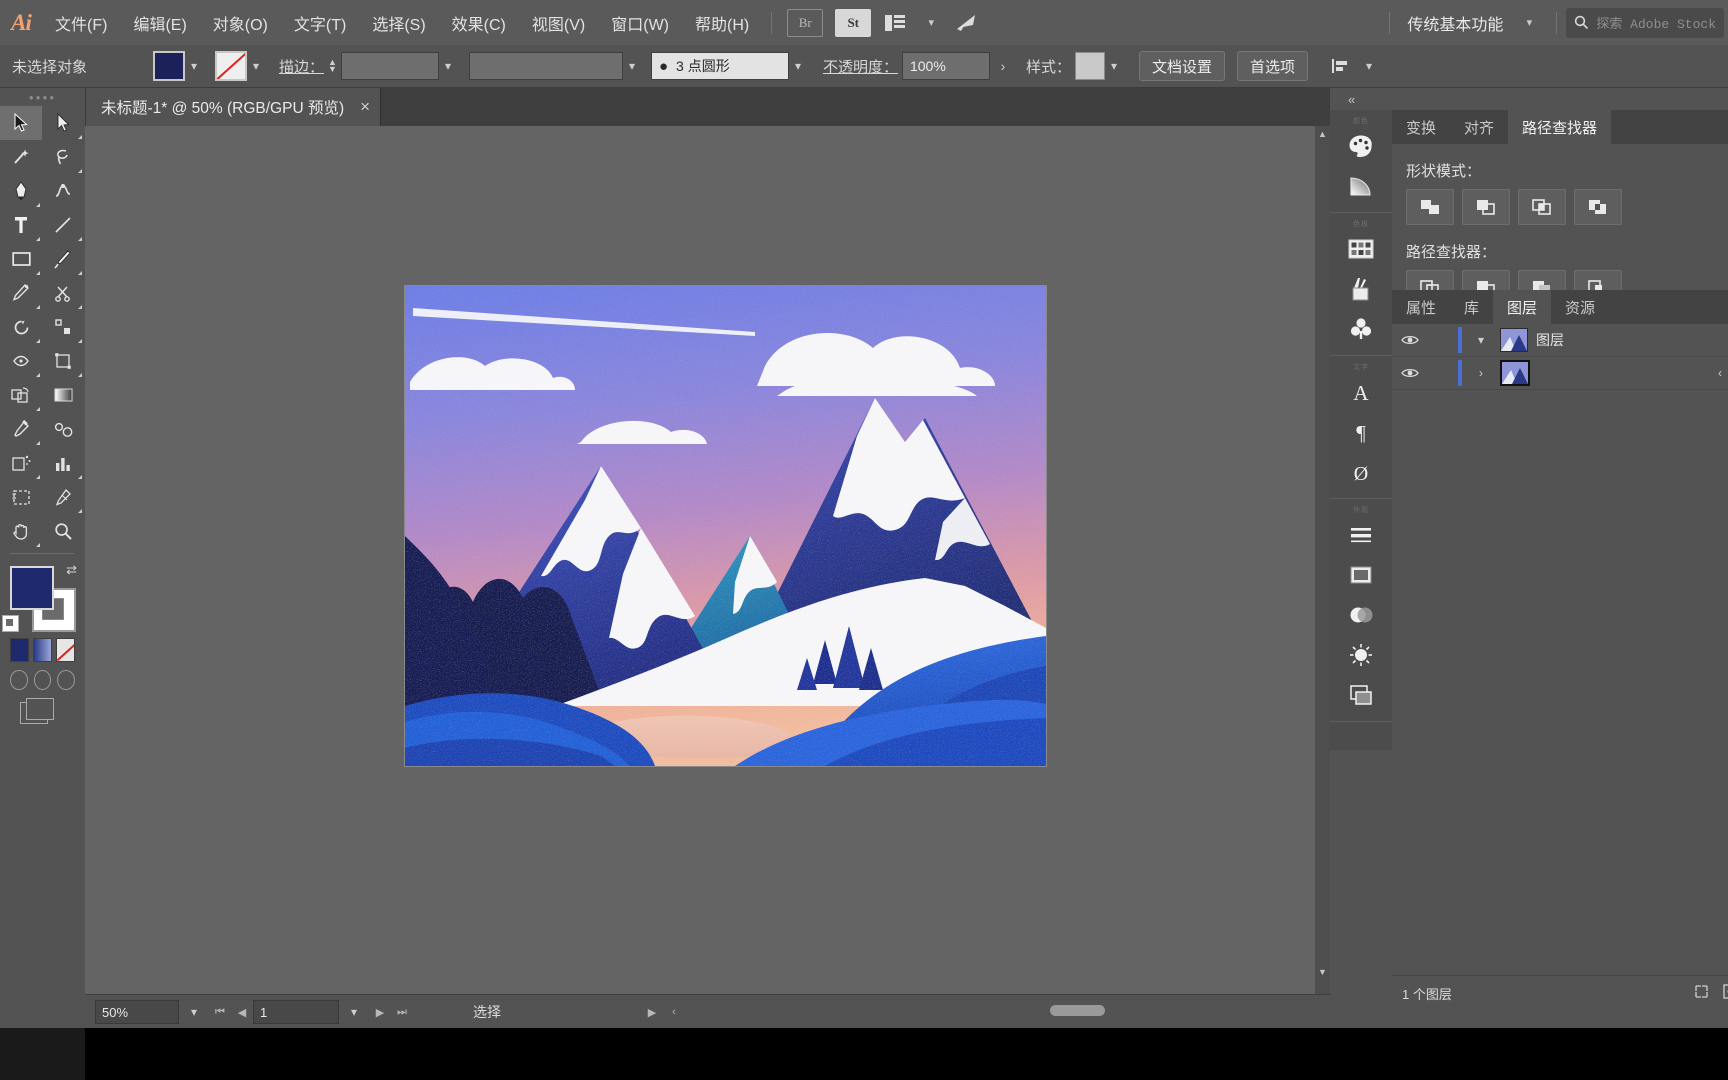 The height and width of the screenshot is (1080, 1728). I want to click on align-chevron-down-icon: ▾, so click(1369, 66).